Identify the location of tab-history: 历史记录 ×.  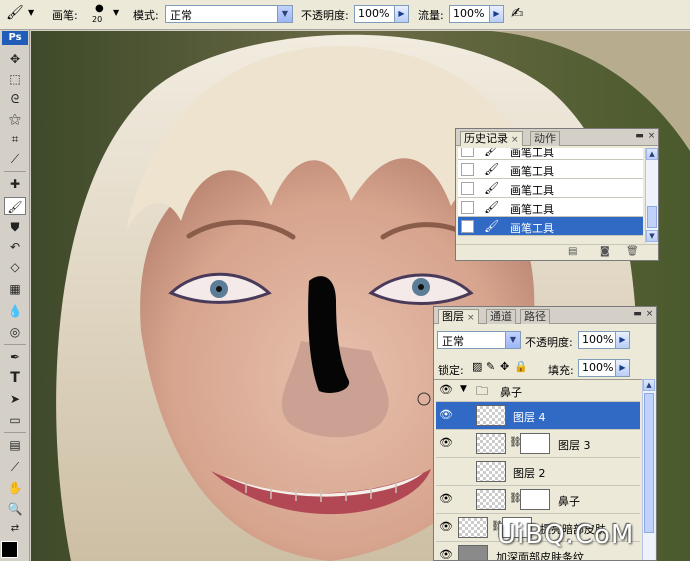
(491, 138).